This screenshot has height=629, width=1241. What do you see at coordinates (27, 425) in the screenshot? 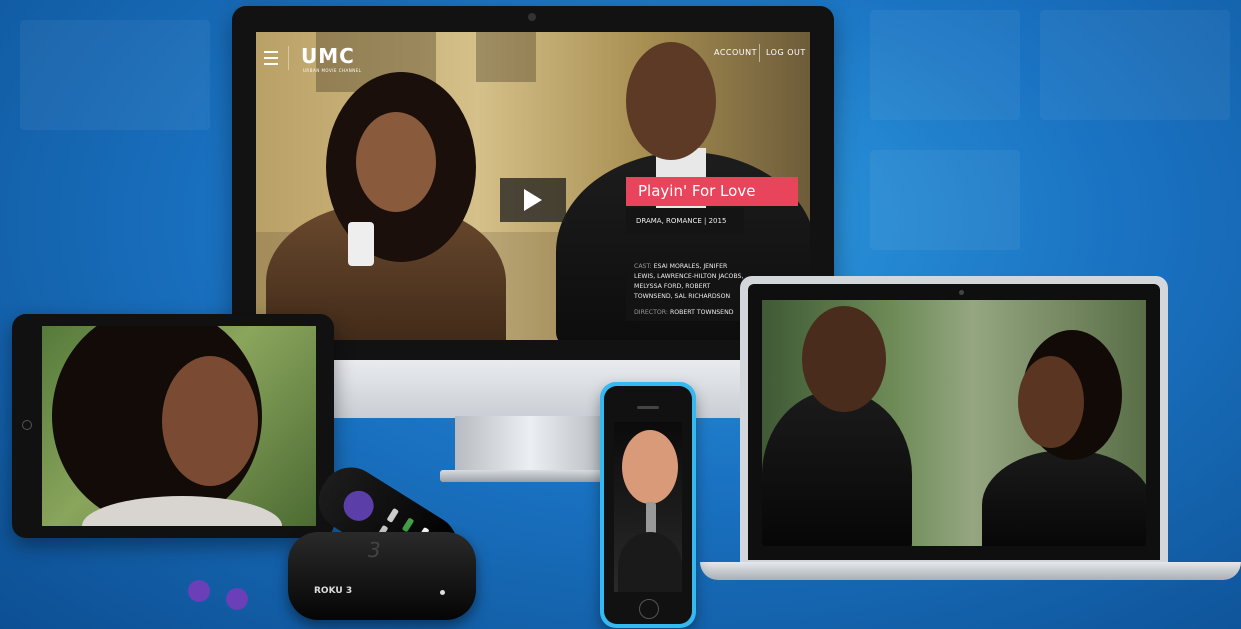
I see `tablet-home-button` at bounding box center [27, 425].